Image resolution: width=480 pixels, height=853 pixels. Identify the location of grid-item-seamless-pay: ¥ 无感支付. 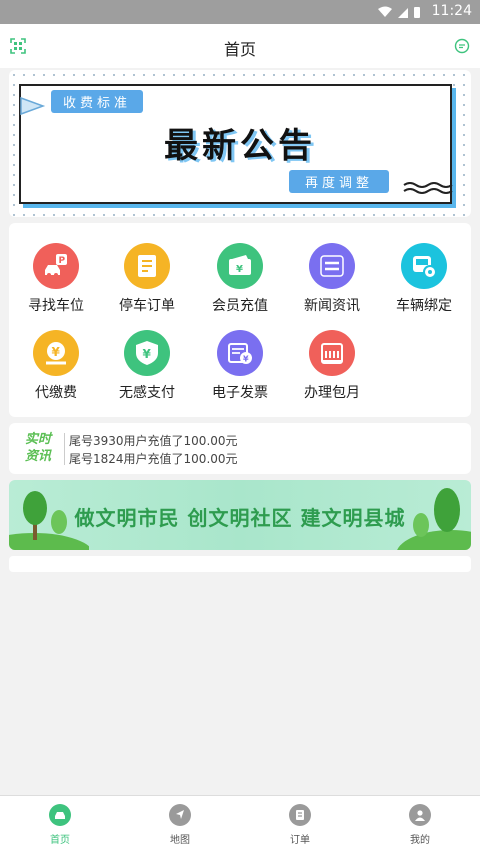
(147, 366).